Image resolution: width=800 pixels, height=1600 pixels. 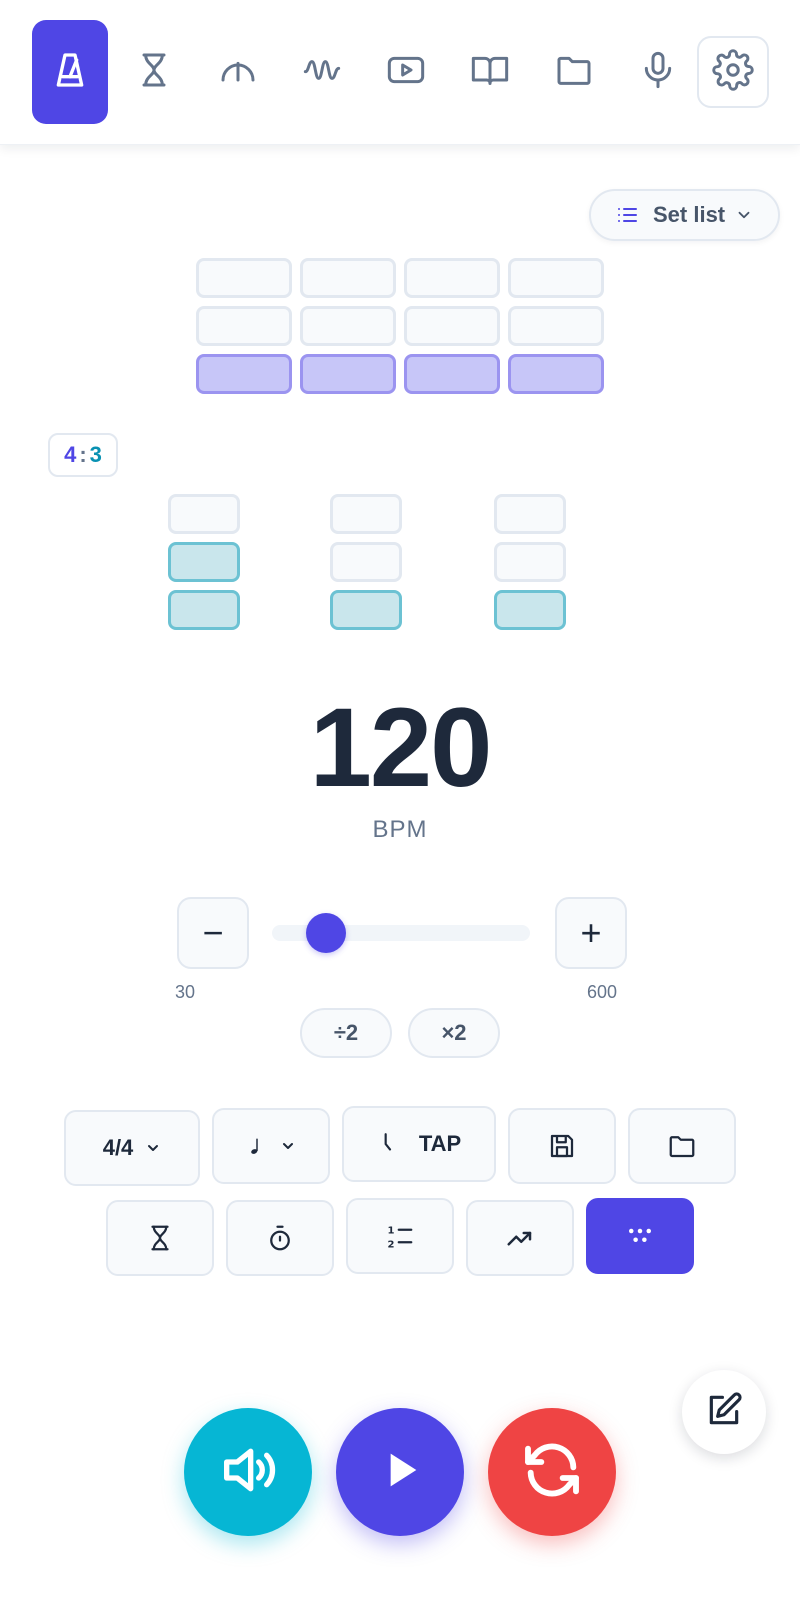 I want to click on book-icon, so click(x=490, y=72).